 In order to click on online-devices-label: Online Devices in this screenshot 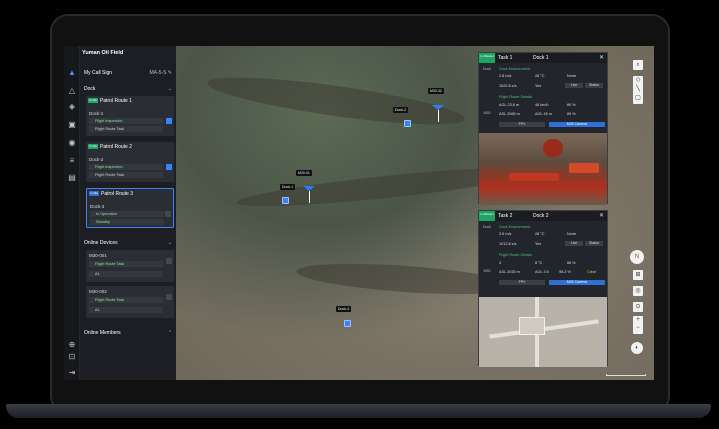, I will do `click(101, 243)`.